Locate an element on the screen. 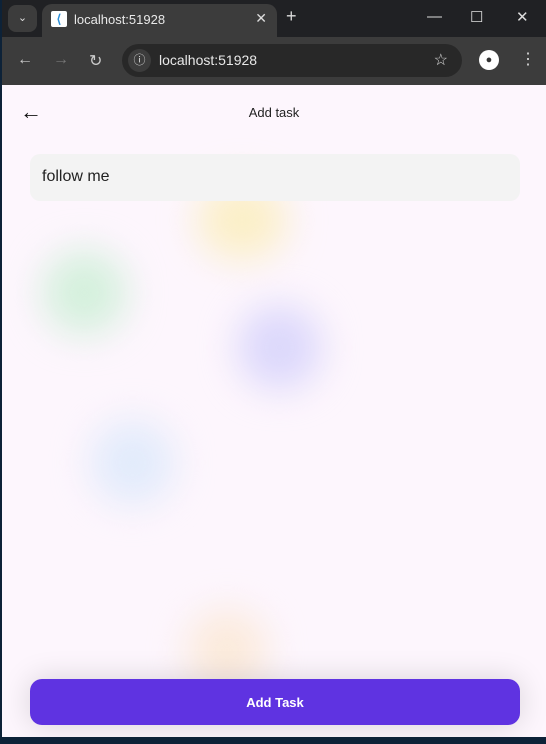  minimize-icon: — is located at coordinates (434, 16).